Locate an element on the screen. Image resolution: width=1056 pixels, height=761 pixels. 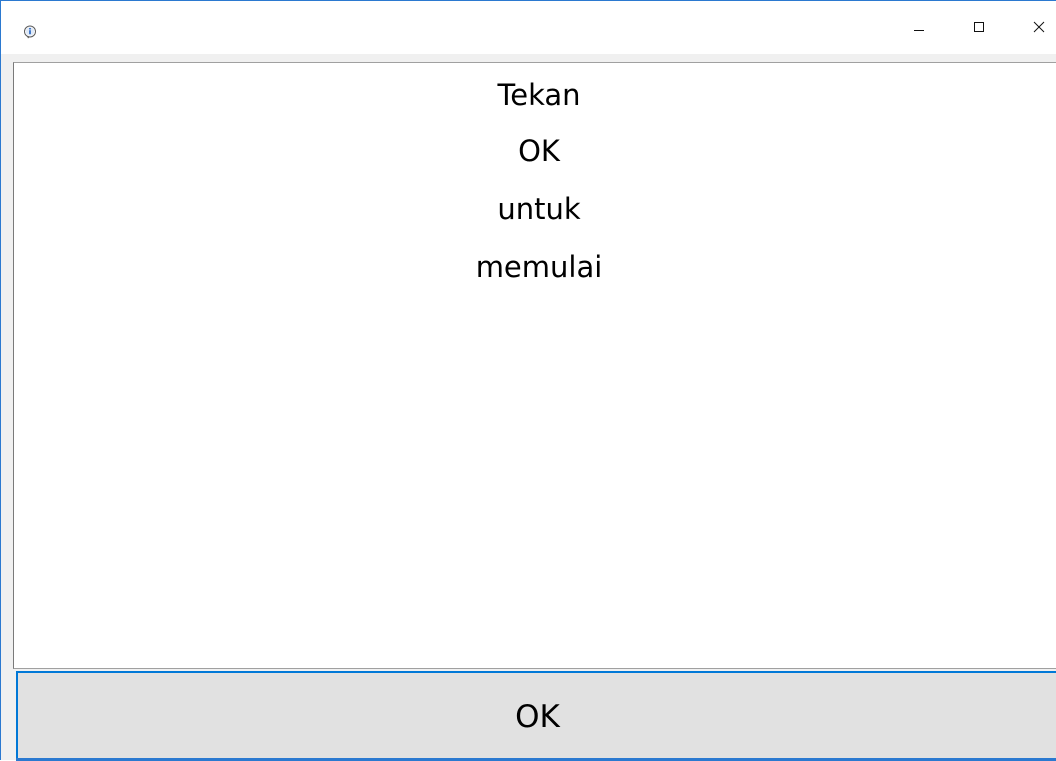
title-bar is located at coordinates (528, 27).